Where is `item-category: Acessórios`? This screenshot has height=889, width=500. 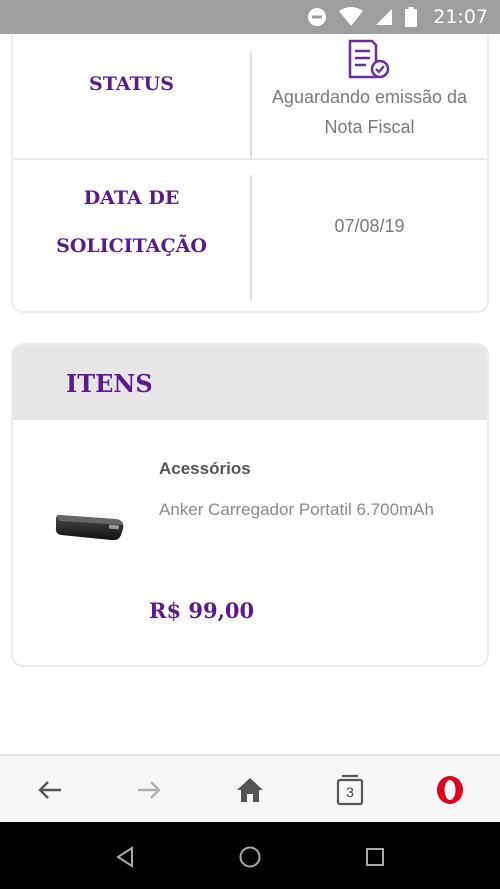
item-category: Acessórios is located at coordinates (205, 468).